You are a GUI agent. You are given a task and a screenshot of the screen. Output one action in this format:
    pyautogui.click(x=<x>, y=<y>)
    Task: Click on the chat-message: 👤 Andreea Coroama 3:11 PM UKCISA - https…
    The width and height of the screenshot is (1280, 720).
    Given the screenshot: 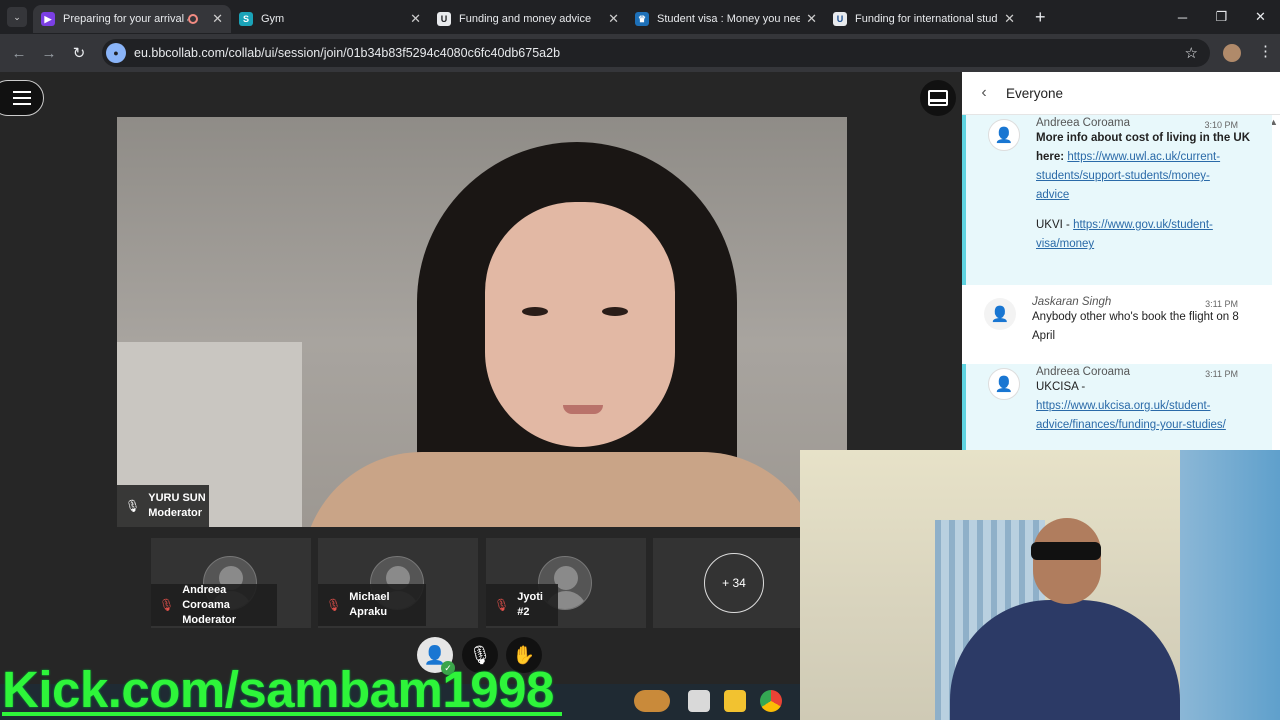 What is the action you would take?
    pyautogui.click(x=1117, y=407)
    